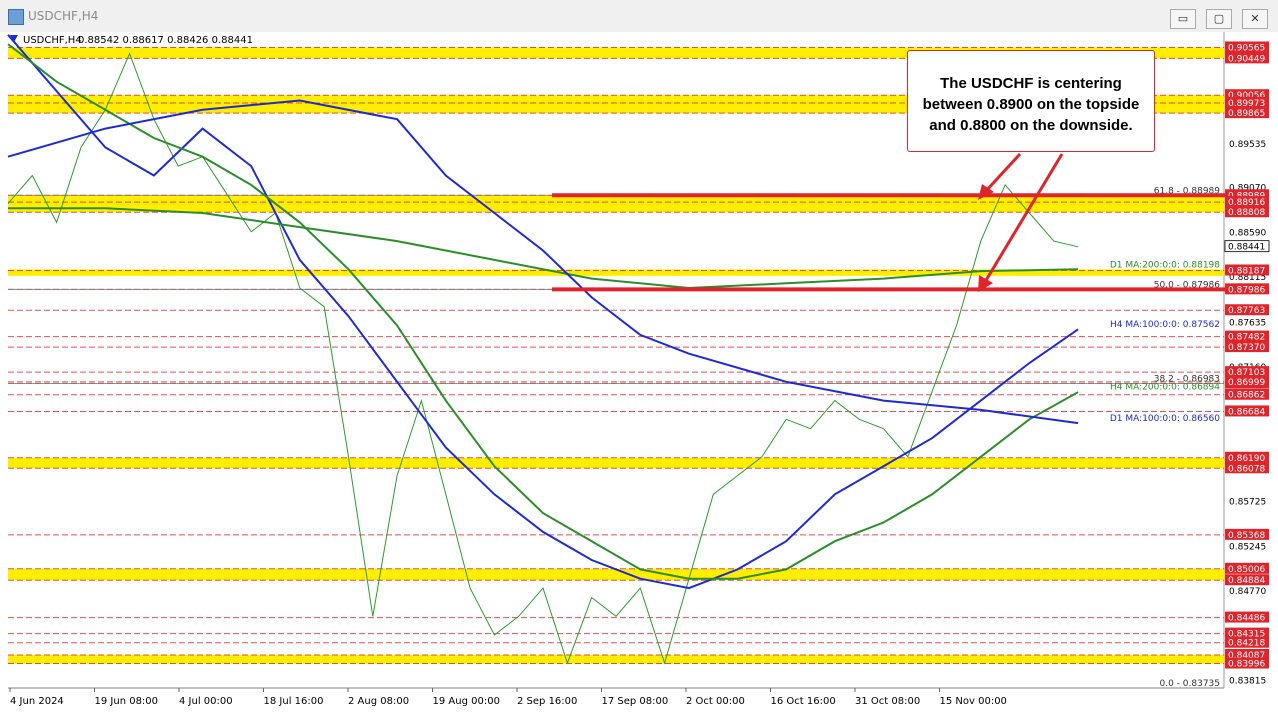 The height and width of the screenshot is (722, 1278). What do you see at coordinates (803, 701) in the screenshot?
I see `x-tick-label: 16 Oct 16:00` at bounding box center [803, 701].